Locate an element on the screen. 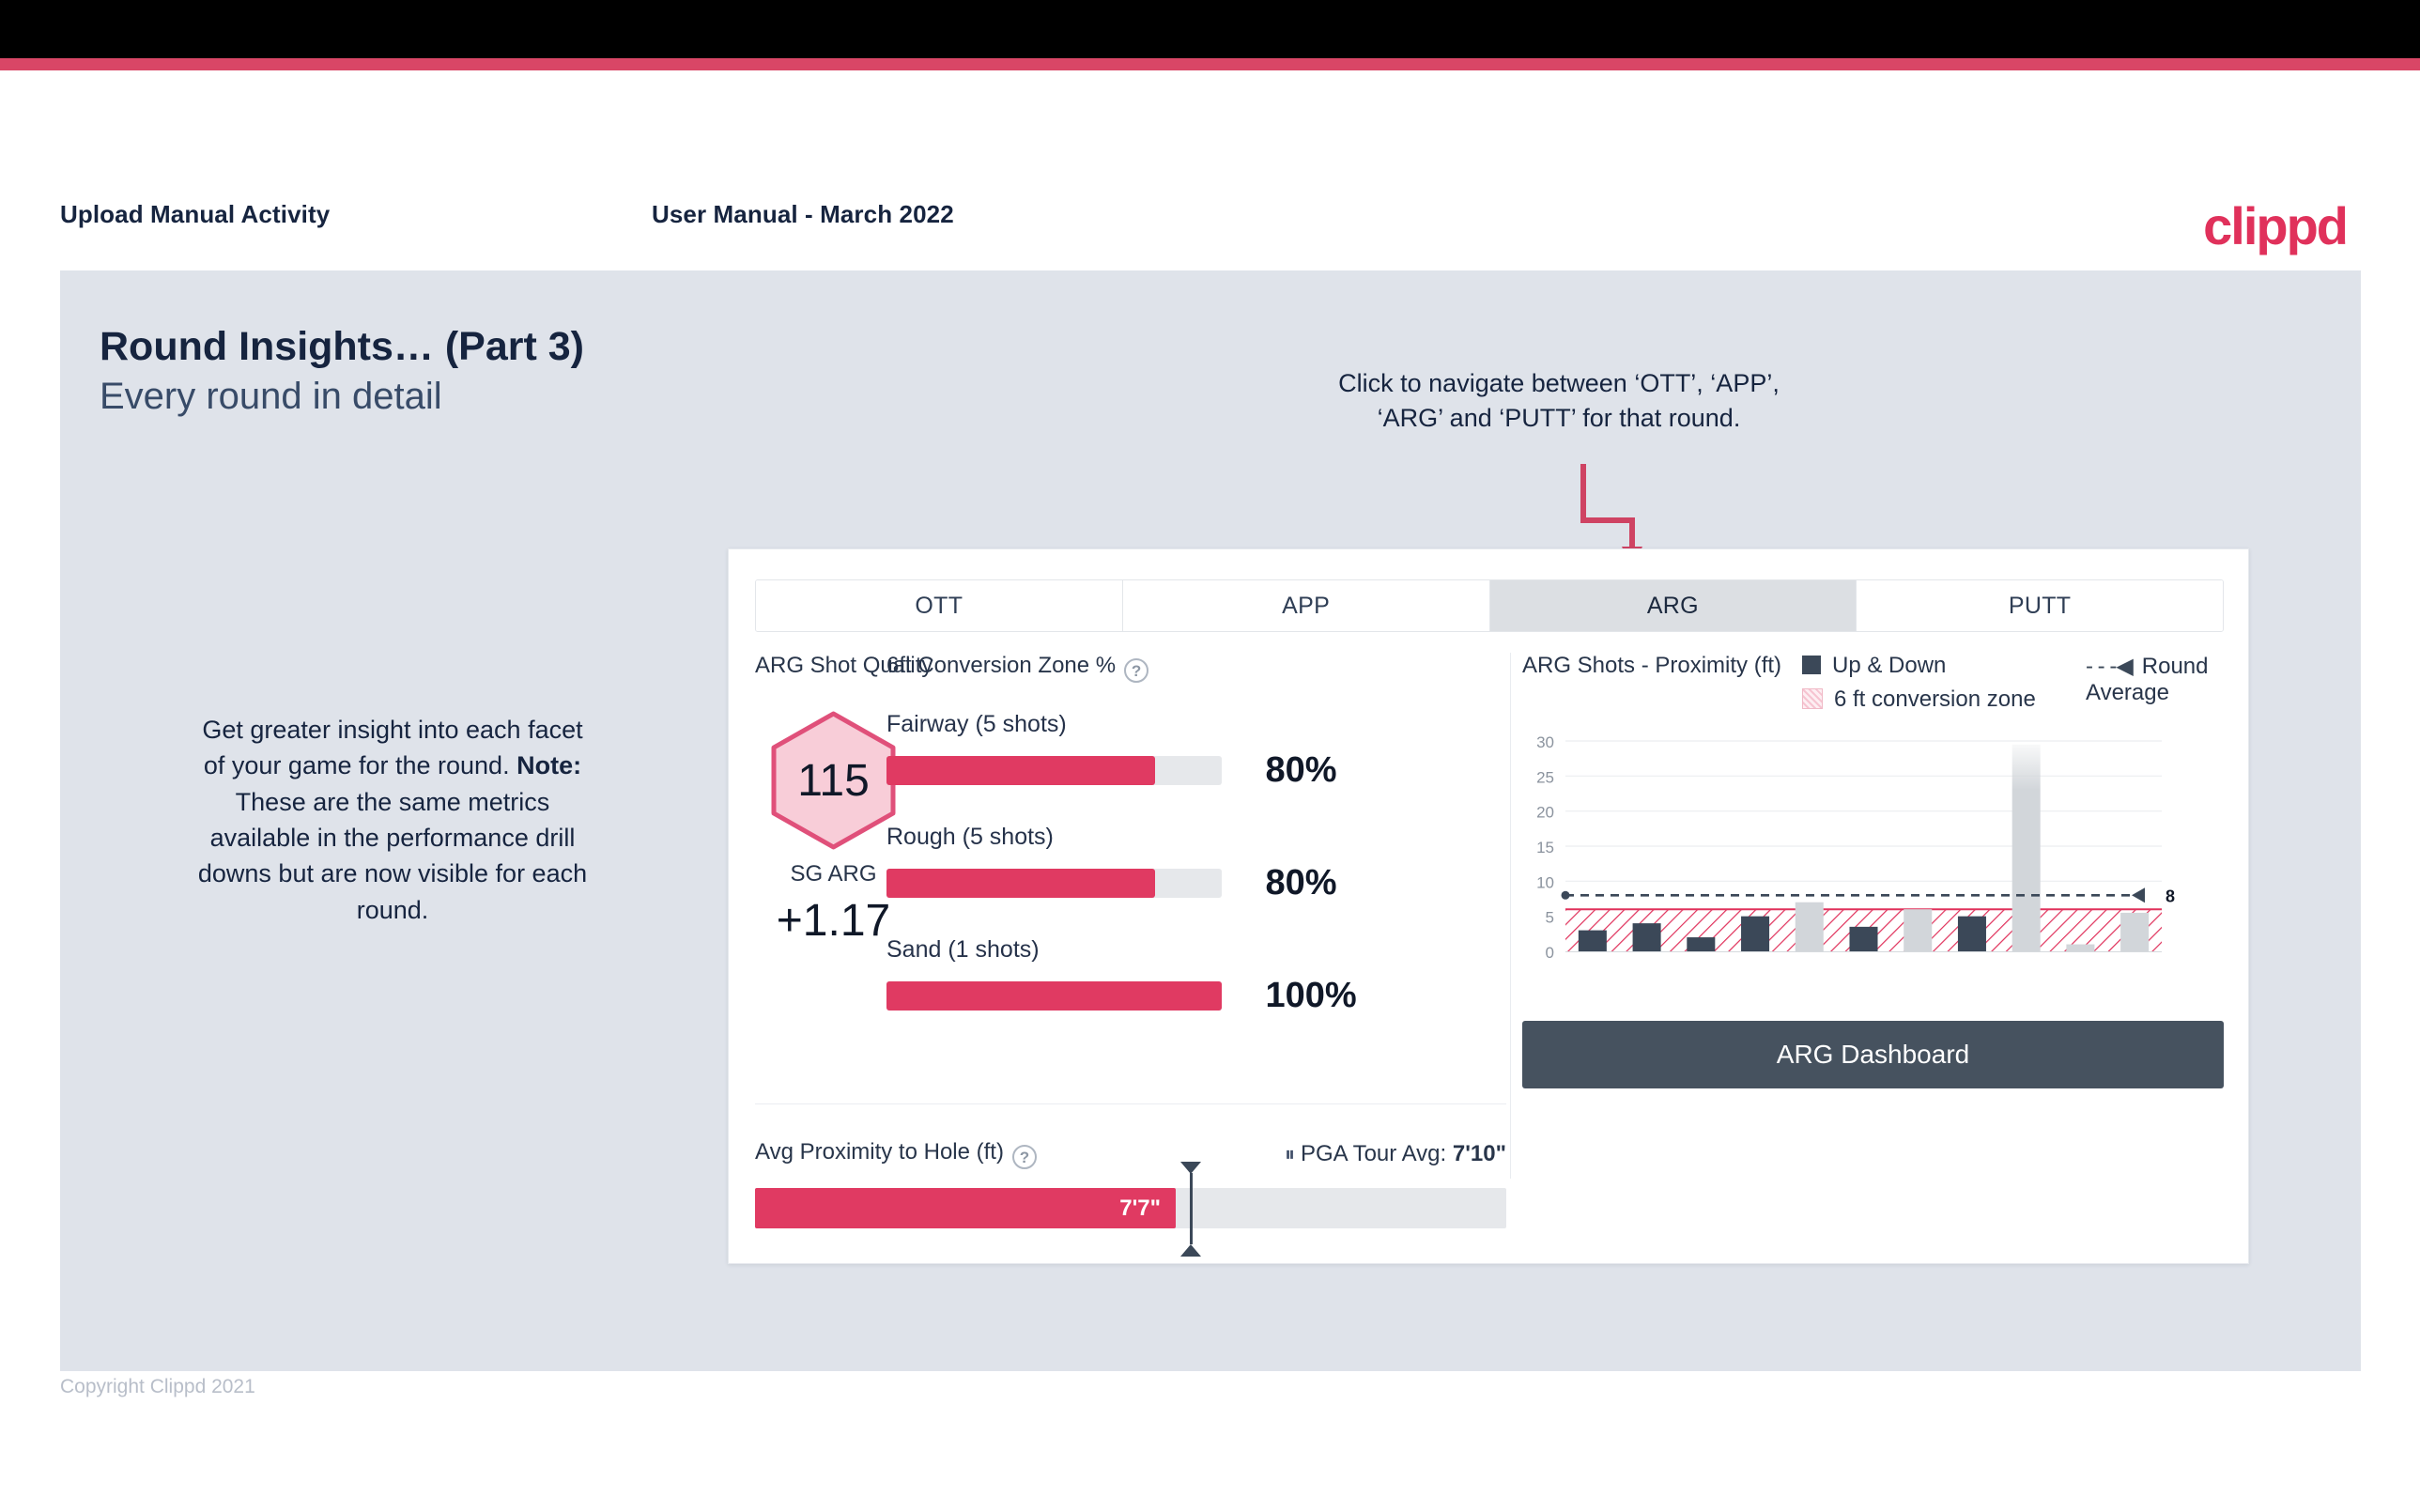 This screenshot has width=2420, height=1512. pga-tour-average-label: PGA Tour Avg: is located at coordinates (1377, 1153).